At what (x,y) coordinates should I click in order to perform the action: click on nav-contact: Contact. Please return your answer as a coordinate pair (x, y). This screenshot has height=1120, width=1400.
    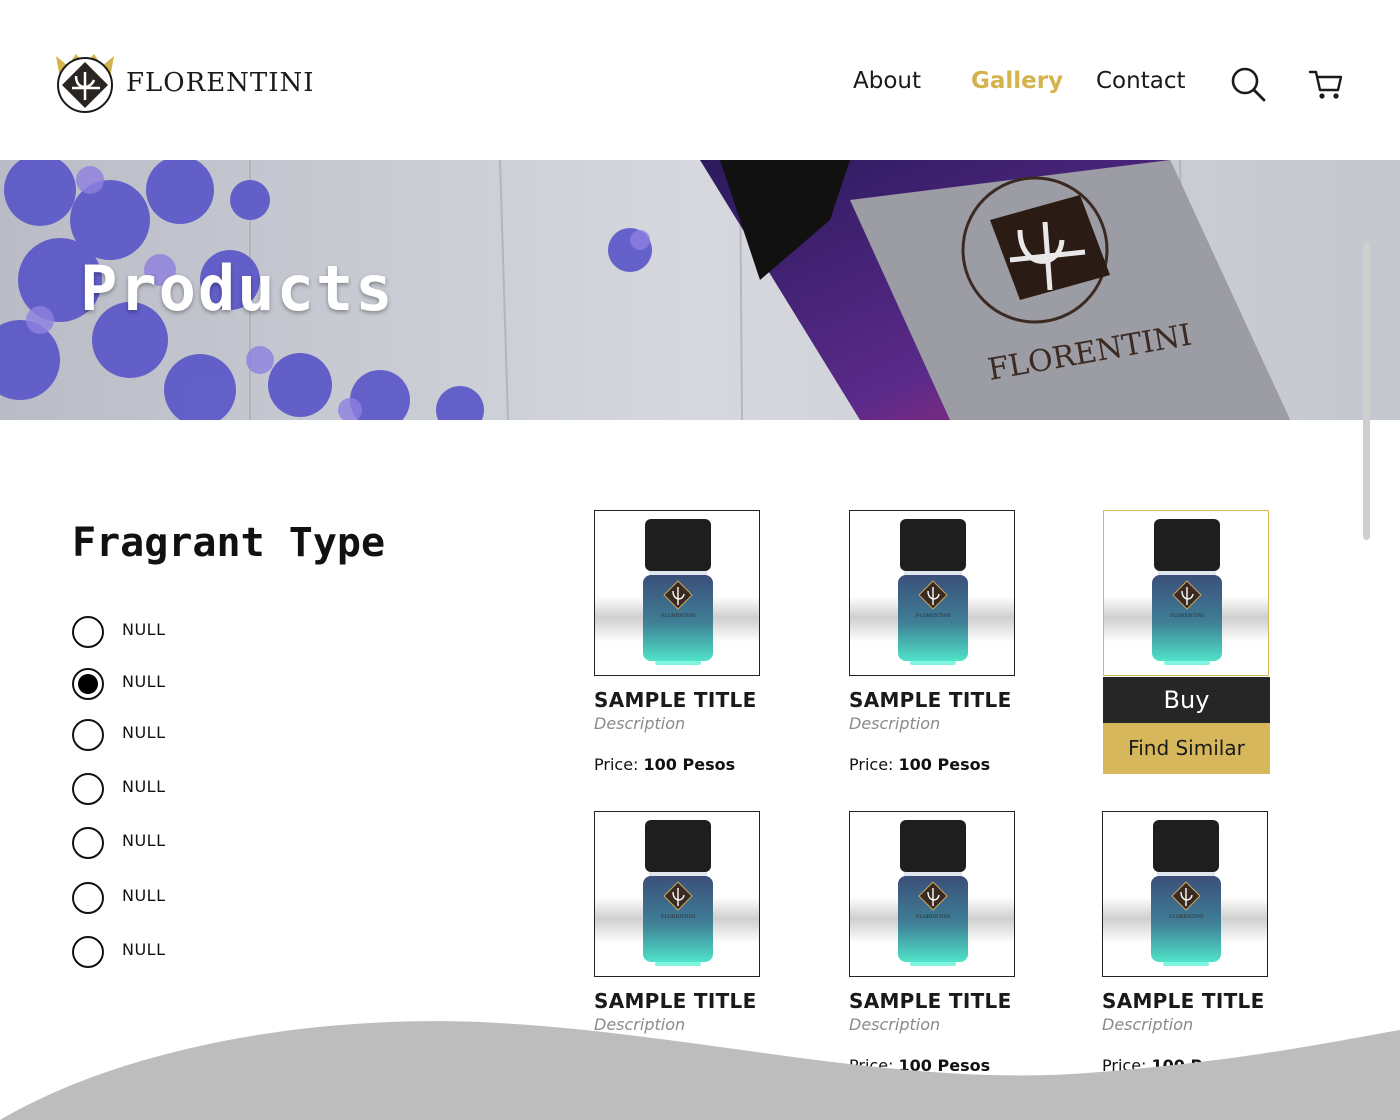
    Looking at the image, I should click on (1140, 81).